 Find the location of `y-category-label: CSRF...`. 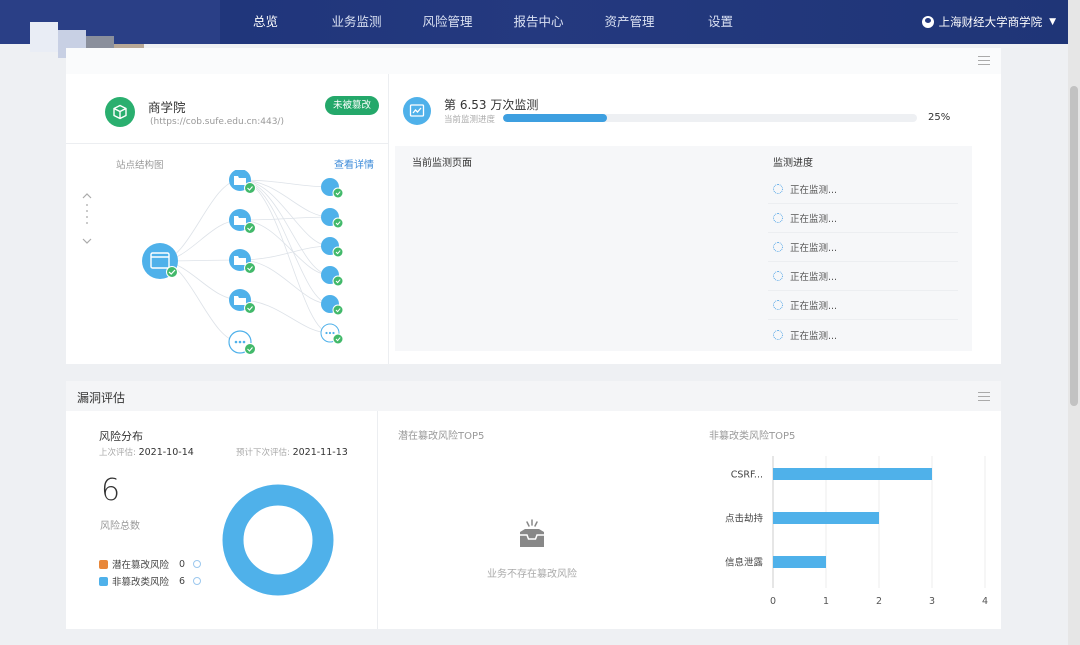

y-category-label: CSRF... is located at coordinates (747, 475).